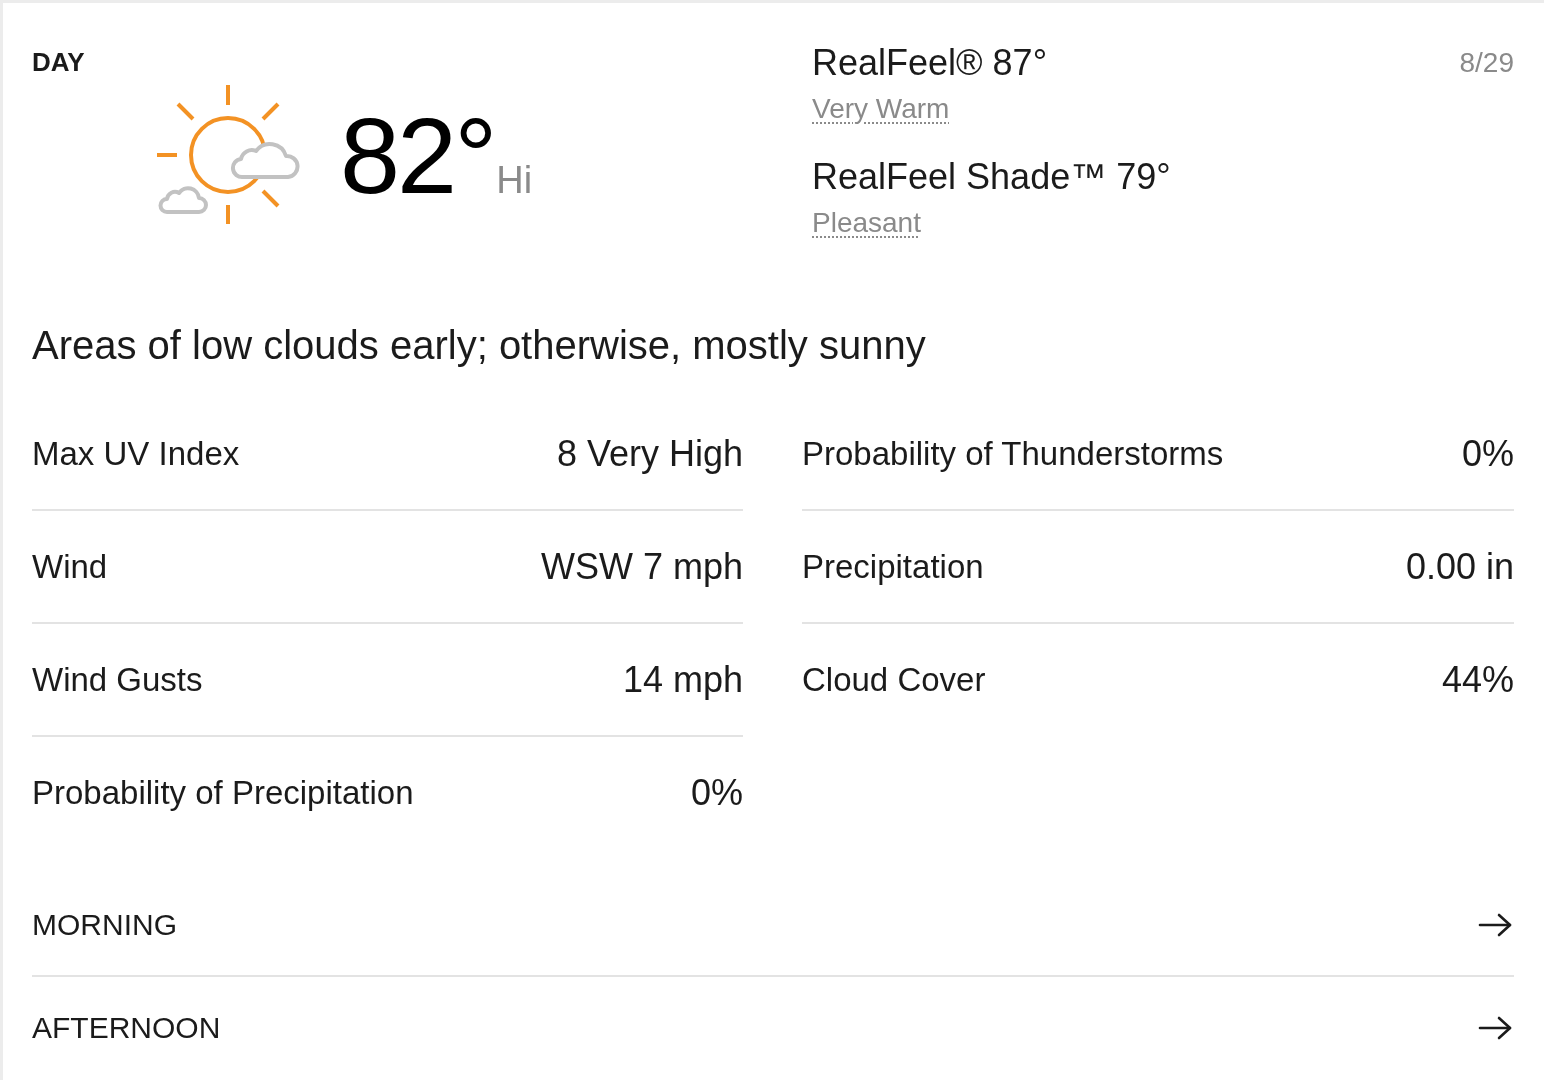 Image resolution: width=1544 pixels, height=1080 pixels. Describe the element at coordinates (773, 925) in the screenshot. I see `period-link: MORNING` at that location.